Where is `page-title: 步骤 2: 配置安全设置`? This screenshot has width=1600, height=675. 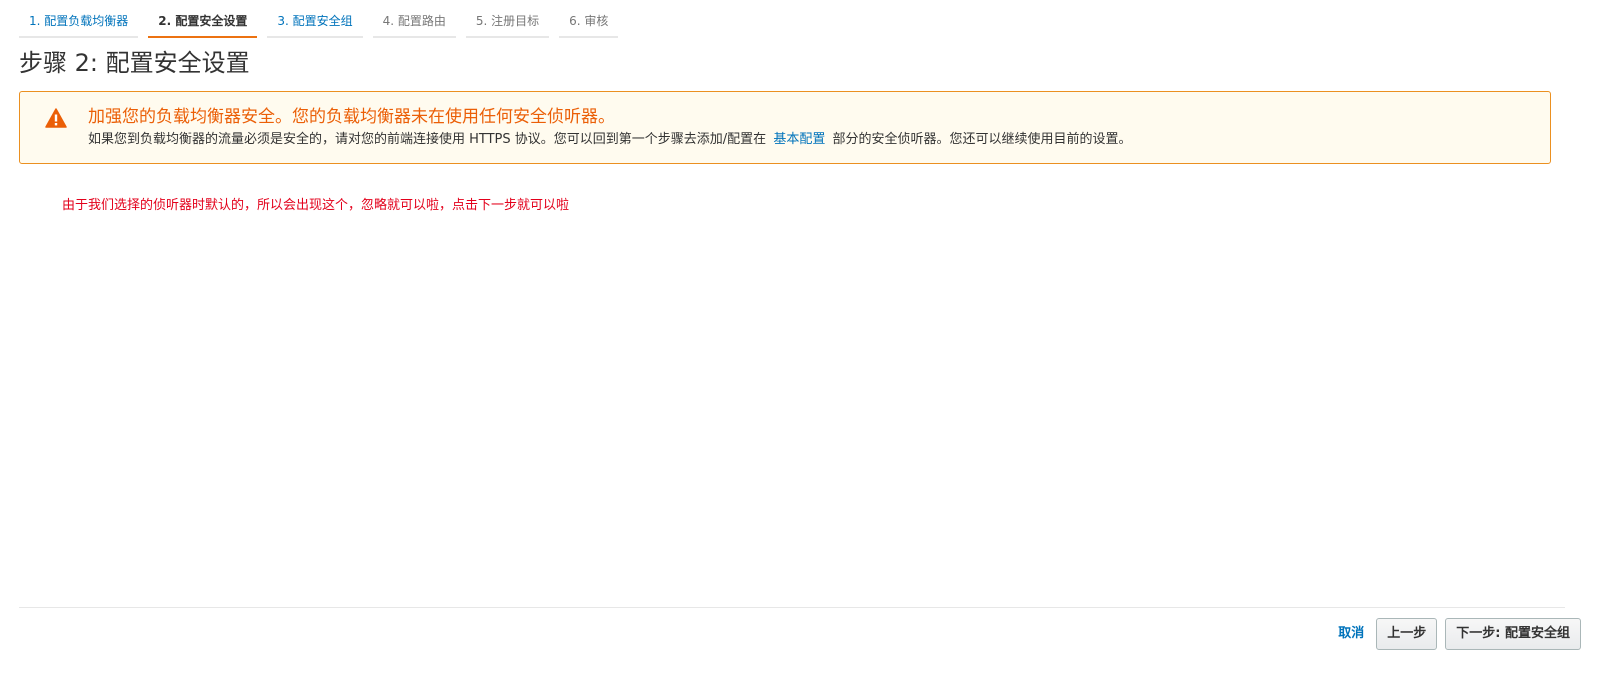 page-title: 步骤 2: 配置安全设置 is located at coordinates (134, 63).